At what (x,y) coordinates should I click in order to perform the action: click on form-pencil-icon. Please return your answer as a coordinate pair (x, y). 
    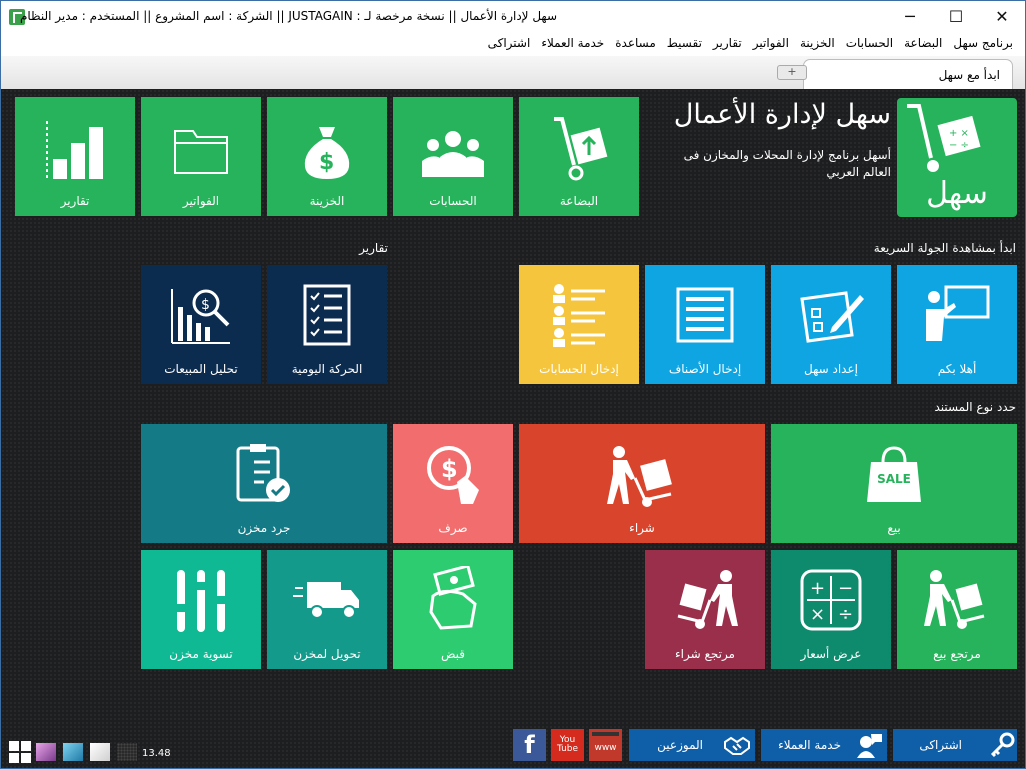
    Looking at the image, I should click on (832, 317).